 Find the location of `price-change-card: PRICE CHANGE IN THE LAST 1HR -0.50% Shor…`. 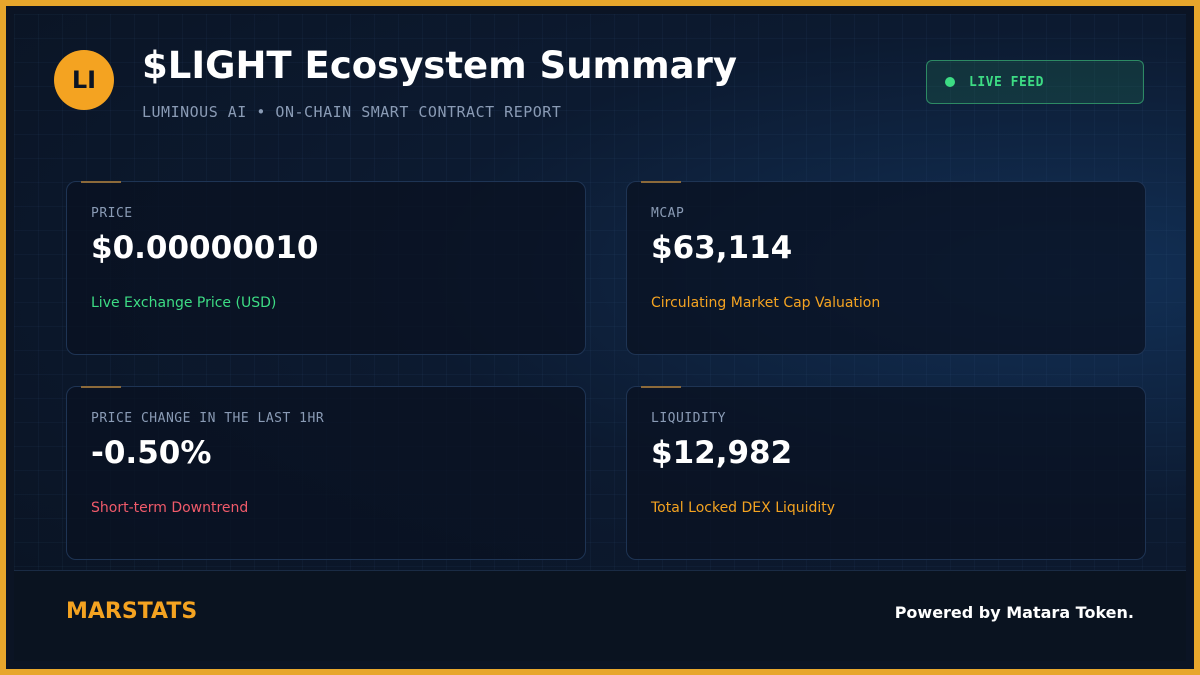

price-change-card: PRICE CHANGE IN THE LAST 1HR -0.50% Shor… is located at coordinates (326, 473).